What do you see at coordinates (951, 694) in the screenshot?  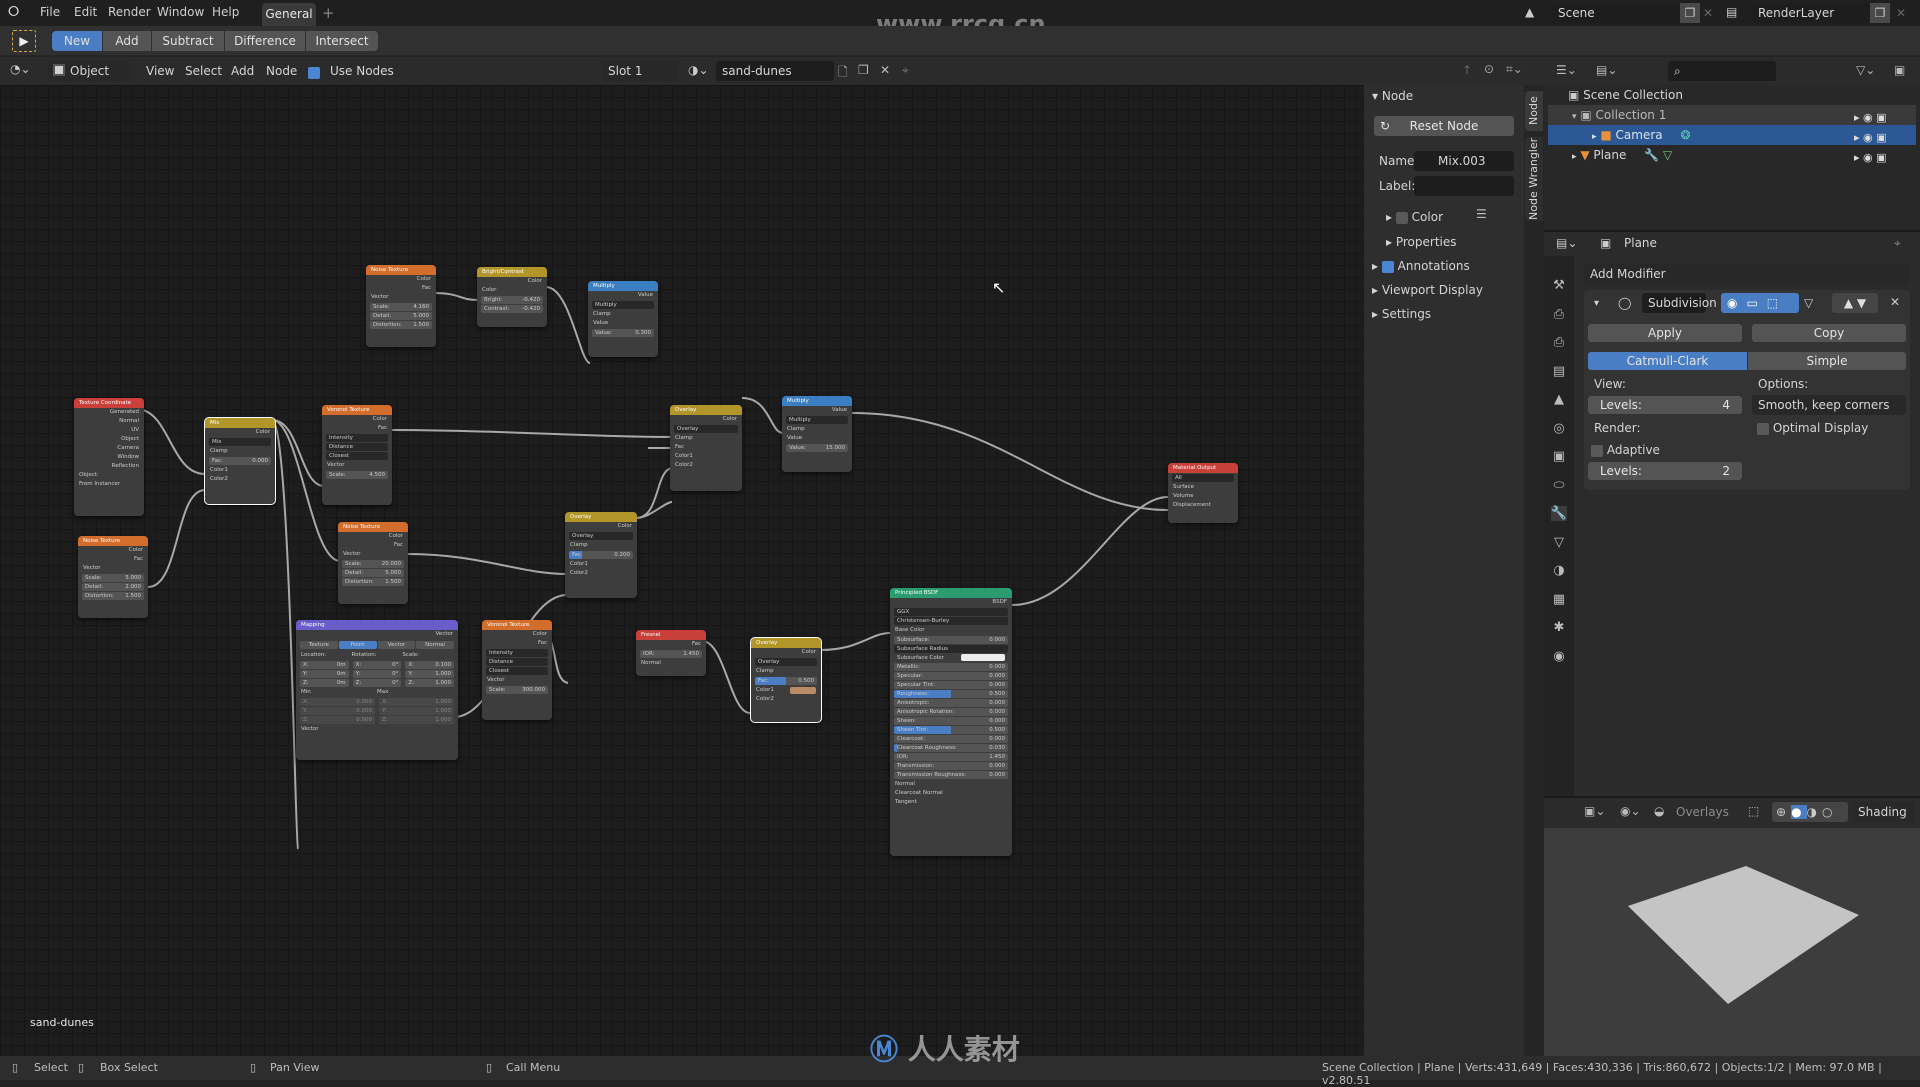 I see `bsdf-field: Roughness: 0.500` at bounding box center [951, 694].